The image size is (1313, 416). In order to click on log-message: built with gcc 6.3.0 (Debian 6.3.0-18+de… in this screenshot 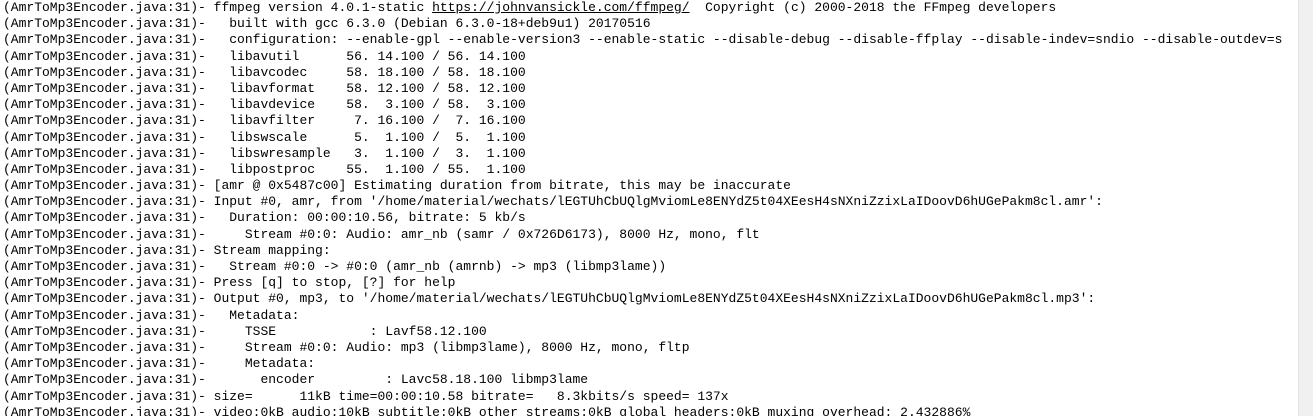, I will do `click(432, 24)`.